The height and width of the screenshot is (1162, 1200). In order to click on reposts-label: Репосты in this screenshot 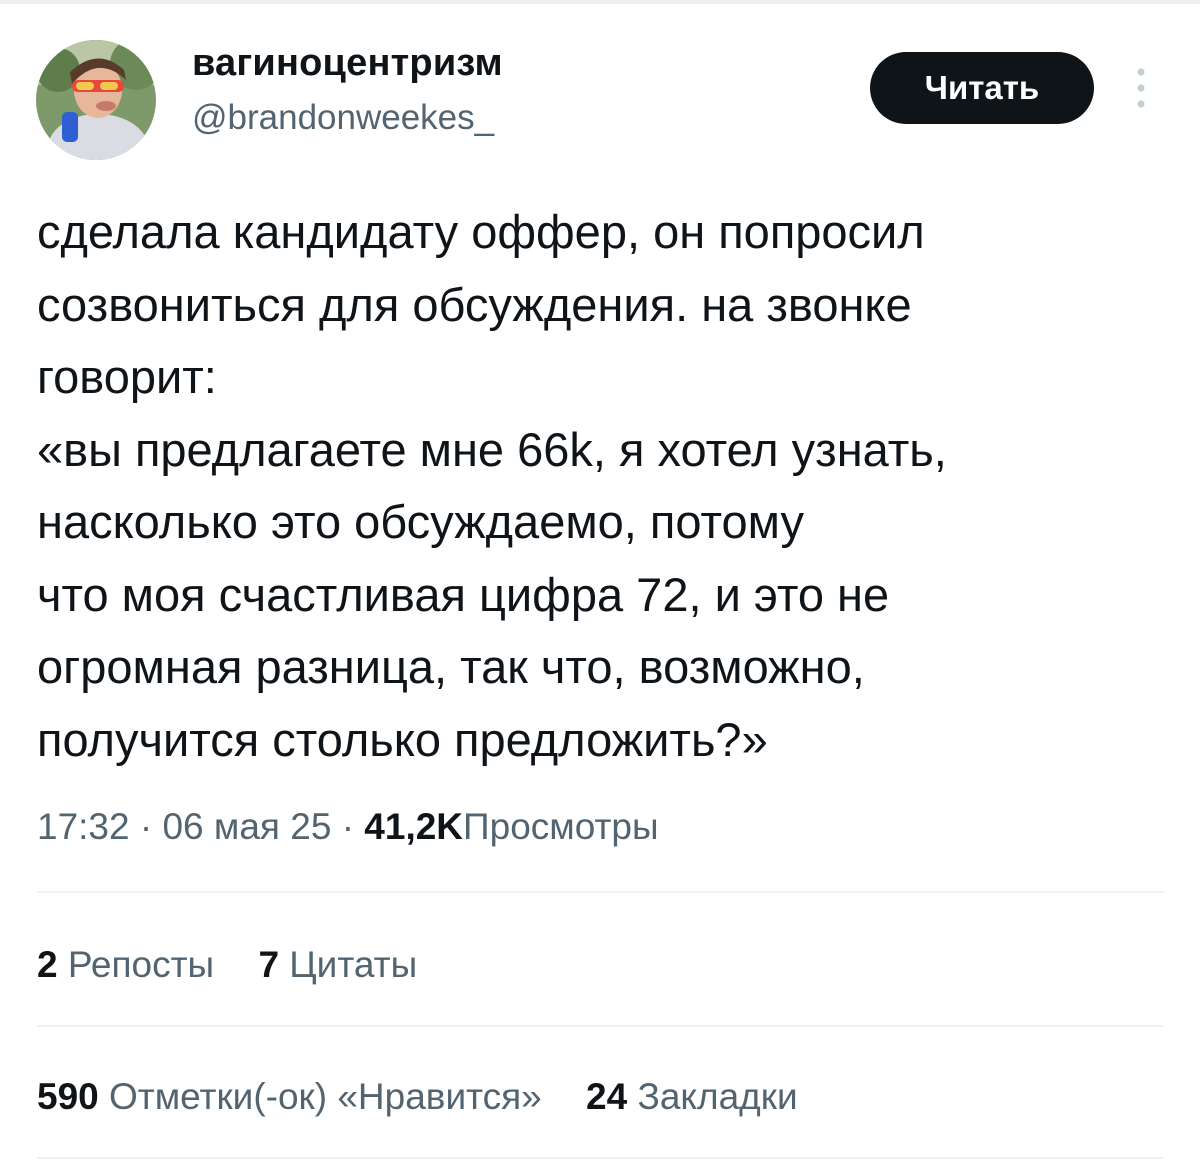, I will do `click(141, 964)`.